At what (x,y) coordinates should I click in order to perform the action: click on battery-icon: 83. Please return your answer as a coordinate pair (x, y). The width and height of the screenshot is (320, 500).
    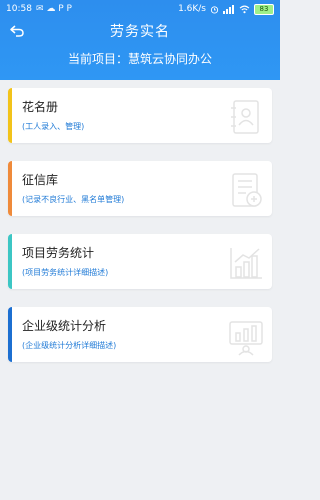
    Looking at the image, I should click on (264, 9).